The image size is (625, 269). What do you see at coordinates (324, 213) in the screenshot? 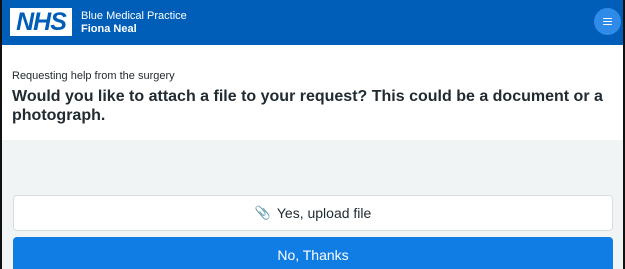
I see `upload-file-label: Yes, upload file` at bounding box center [324, 213].